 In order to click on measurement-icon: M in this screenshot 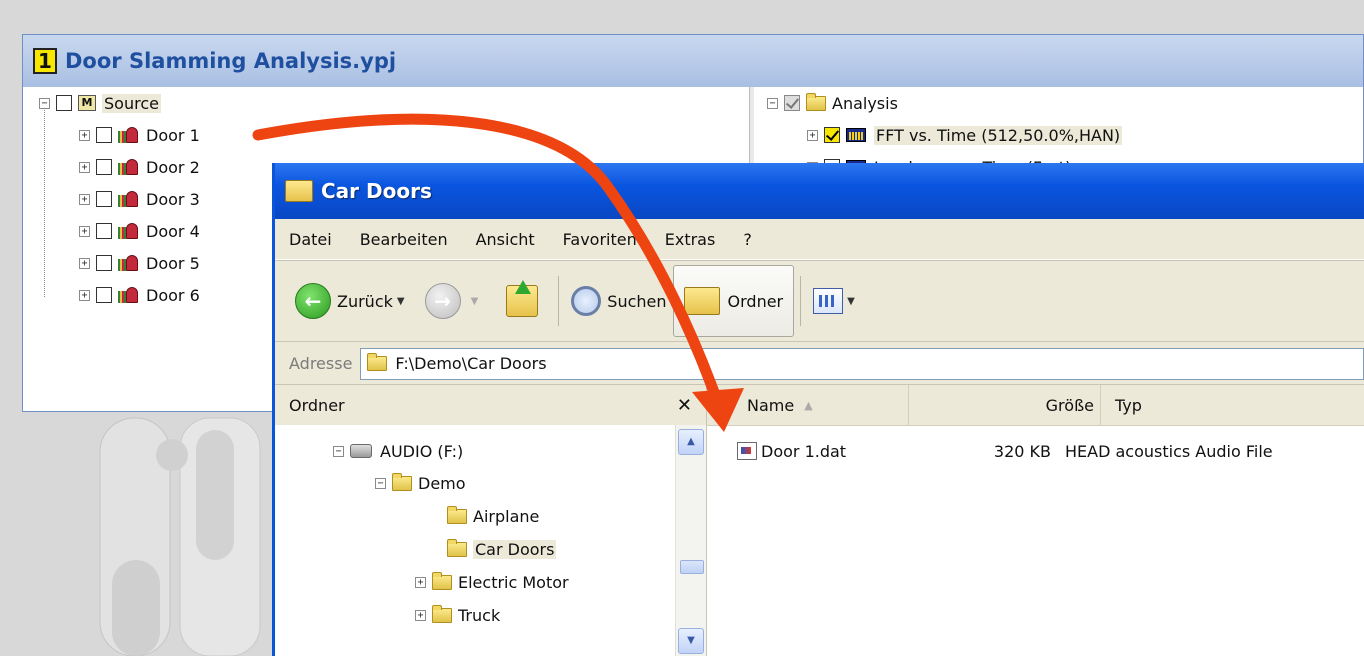, I will do `click(87, 103)`.